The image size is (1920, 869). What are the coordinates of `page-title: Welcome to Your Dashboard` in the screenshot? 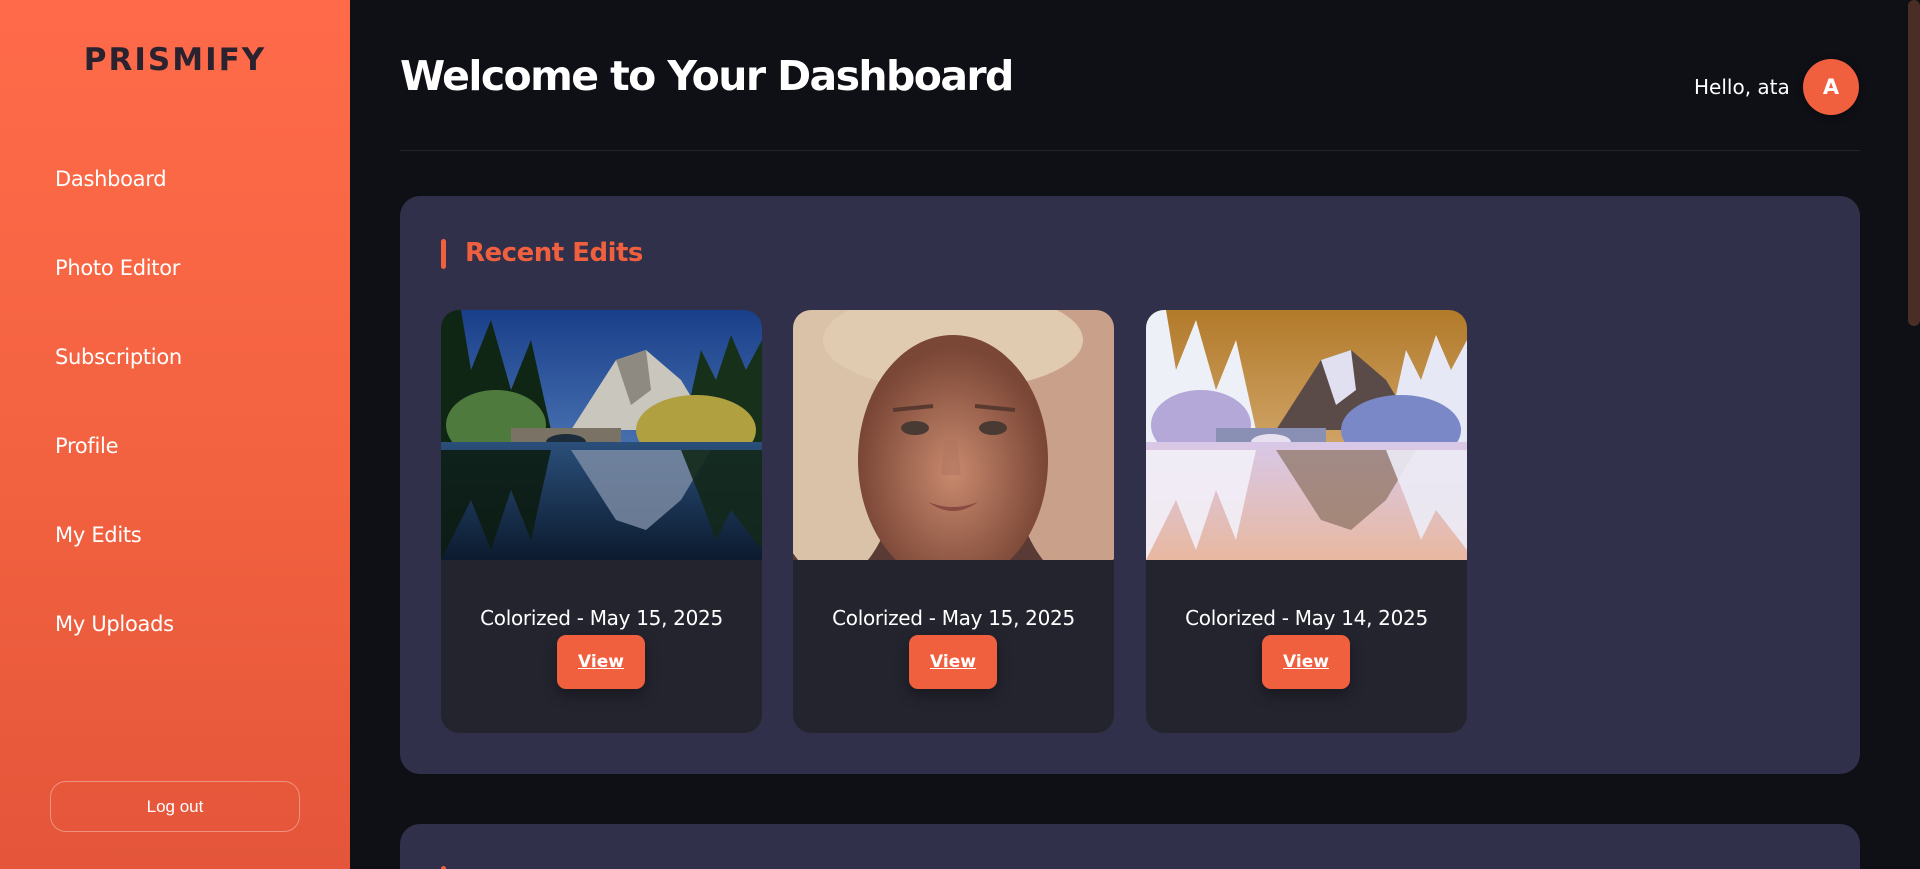 It's located at (707, 76).